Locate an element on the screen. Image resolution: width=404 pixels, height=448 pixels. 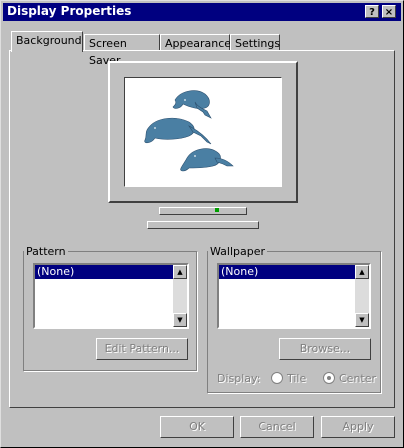
ok-button: OK is located at coordinates (197, 427).